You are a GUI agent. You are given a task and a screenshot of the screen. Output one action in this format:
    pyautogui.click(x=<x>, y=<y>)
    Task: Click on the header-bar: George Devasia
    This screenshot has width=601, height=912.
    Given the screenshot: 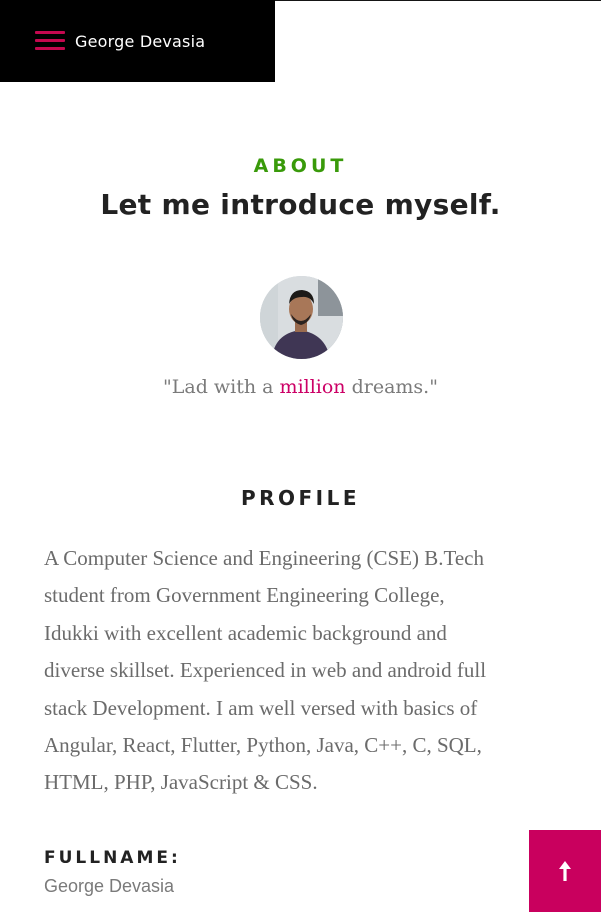 What is the action you would take?
    pyautogui.click(x=137, y=41)
    